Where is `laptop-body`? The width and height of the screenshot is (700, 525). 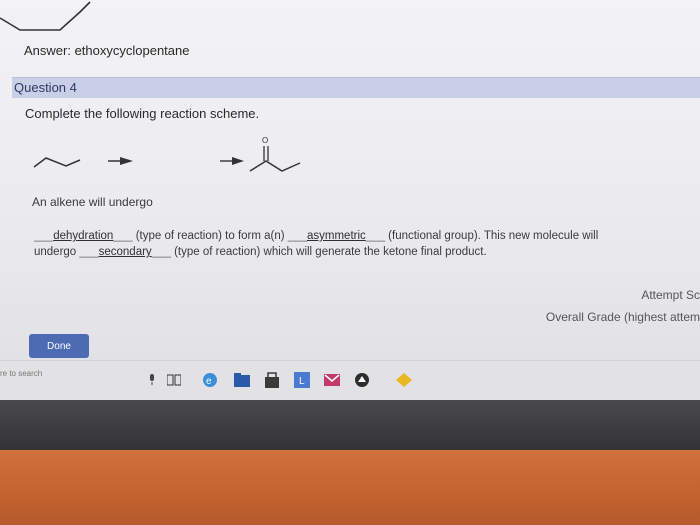
laptop-body is located at coordinates (350, 487).